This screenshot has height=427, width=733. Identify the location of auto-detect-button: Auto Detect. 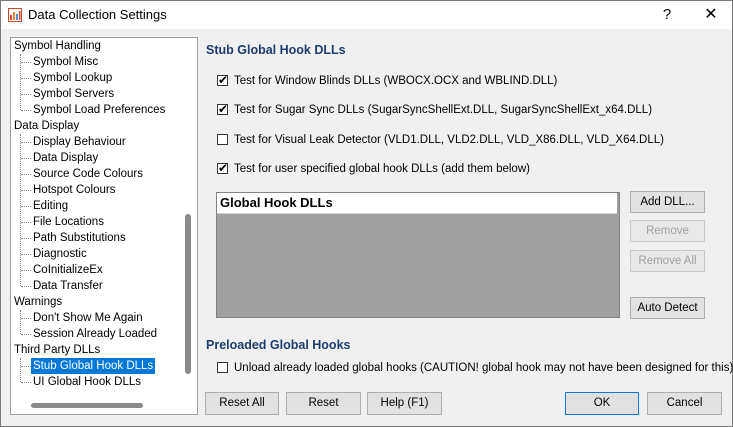
(667, 308).